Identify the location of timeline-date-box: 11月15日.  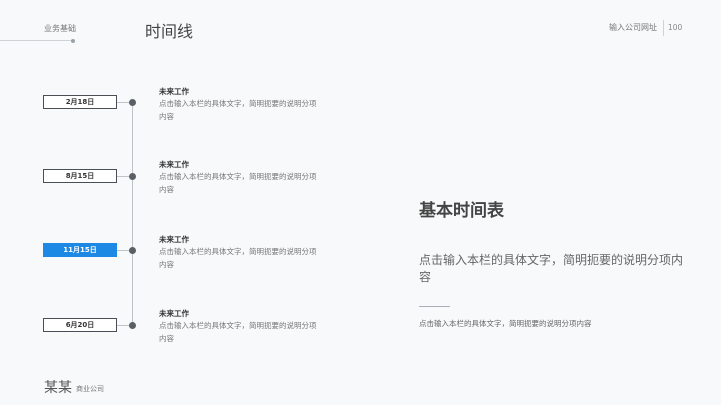
(80, 250).